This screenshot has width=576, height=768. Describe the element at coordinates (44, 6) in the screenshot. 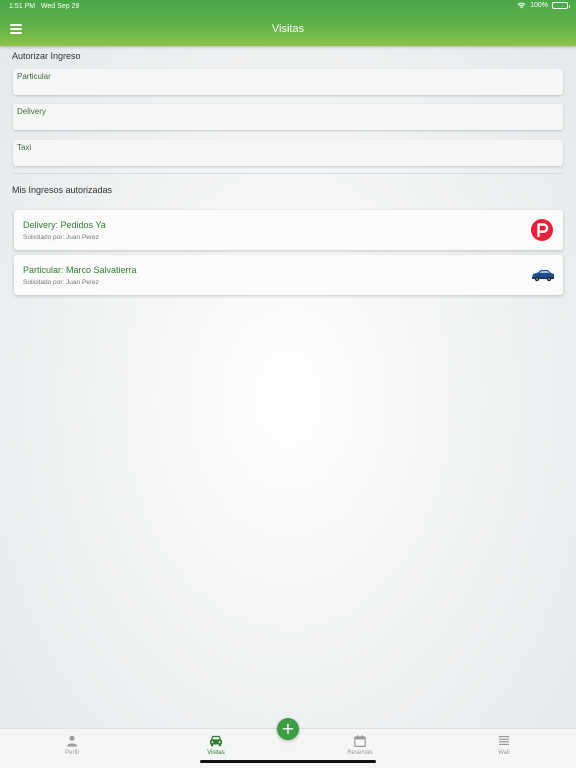

I see `status-time: 1:51 PM Wed Sep 29` at that location.